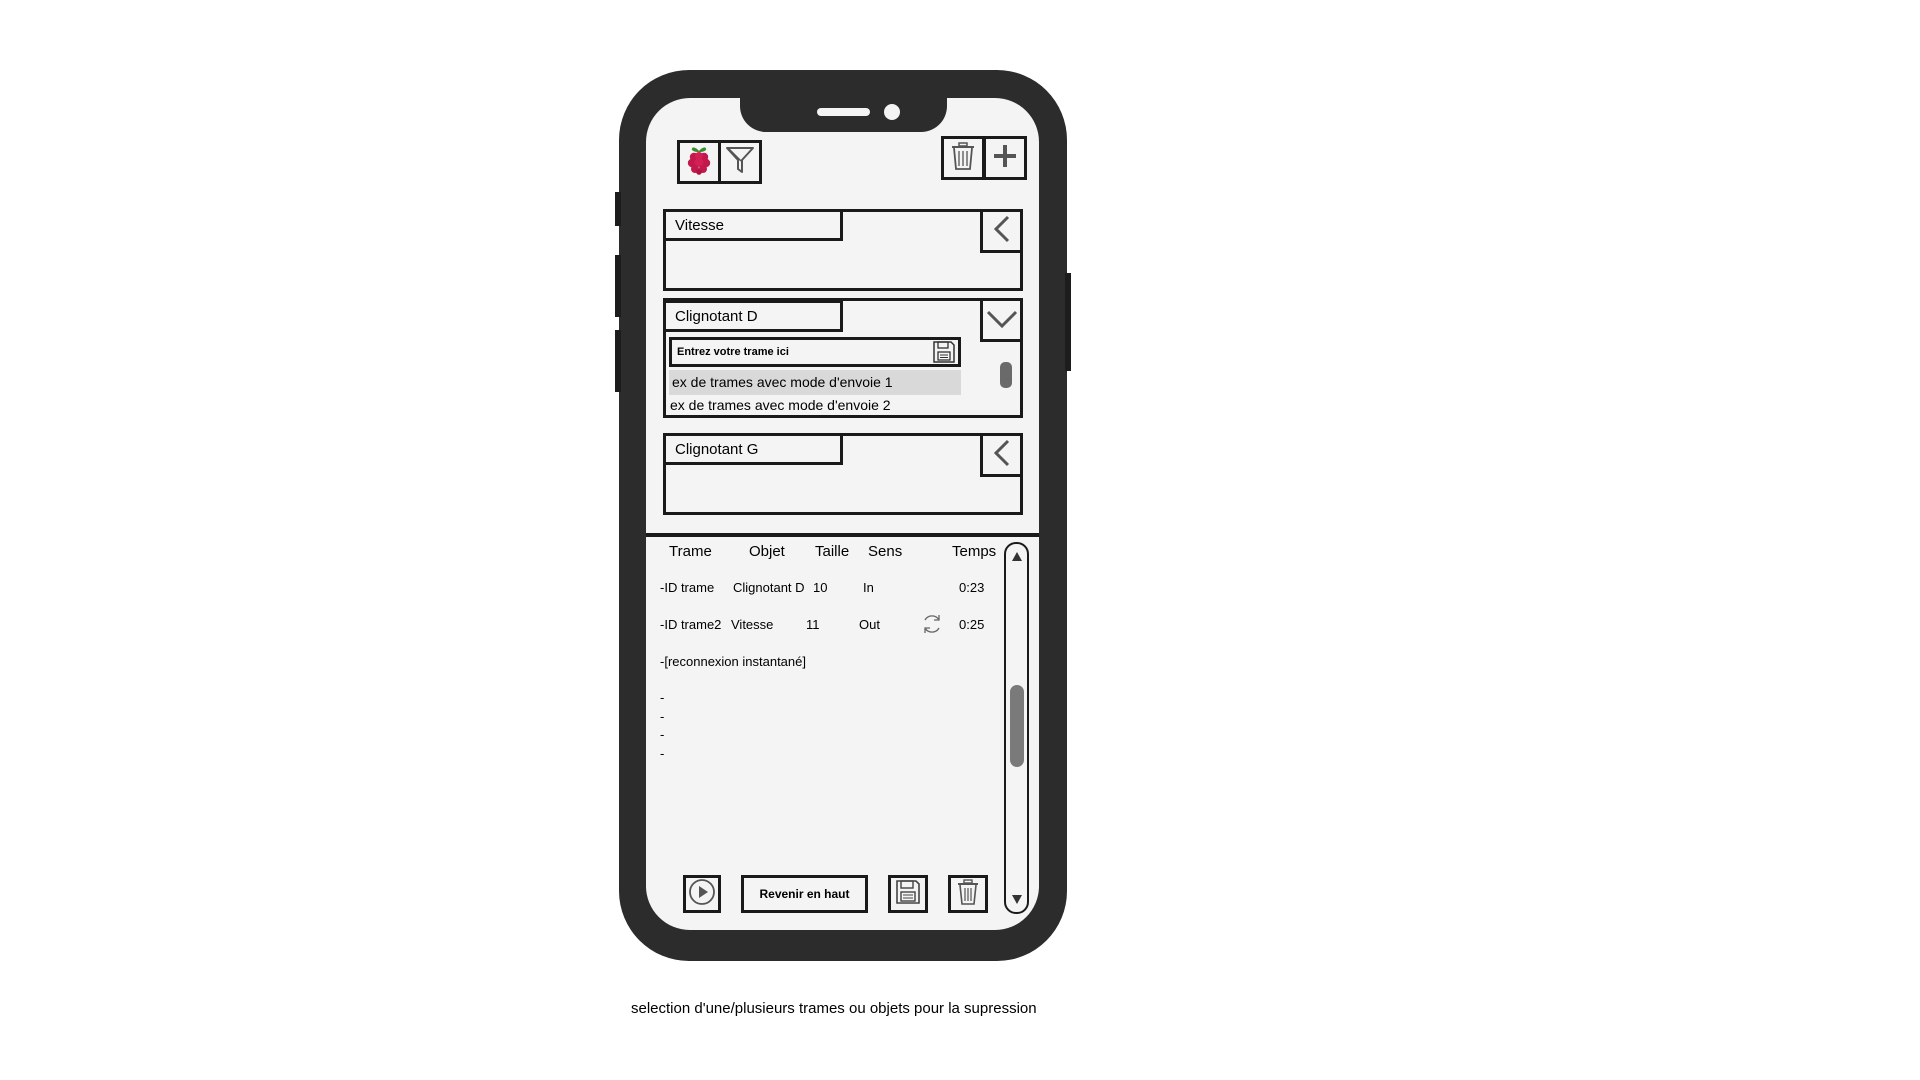 The height and width of the screenshot is (1080, 1920). I want to click on log-row-taille: 10, so click(820, 587).